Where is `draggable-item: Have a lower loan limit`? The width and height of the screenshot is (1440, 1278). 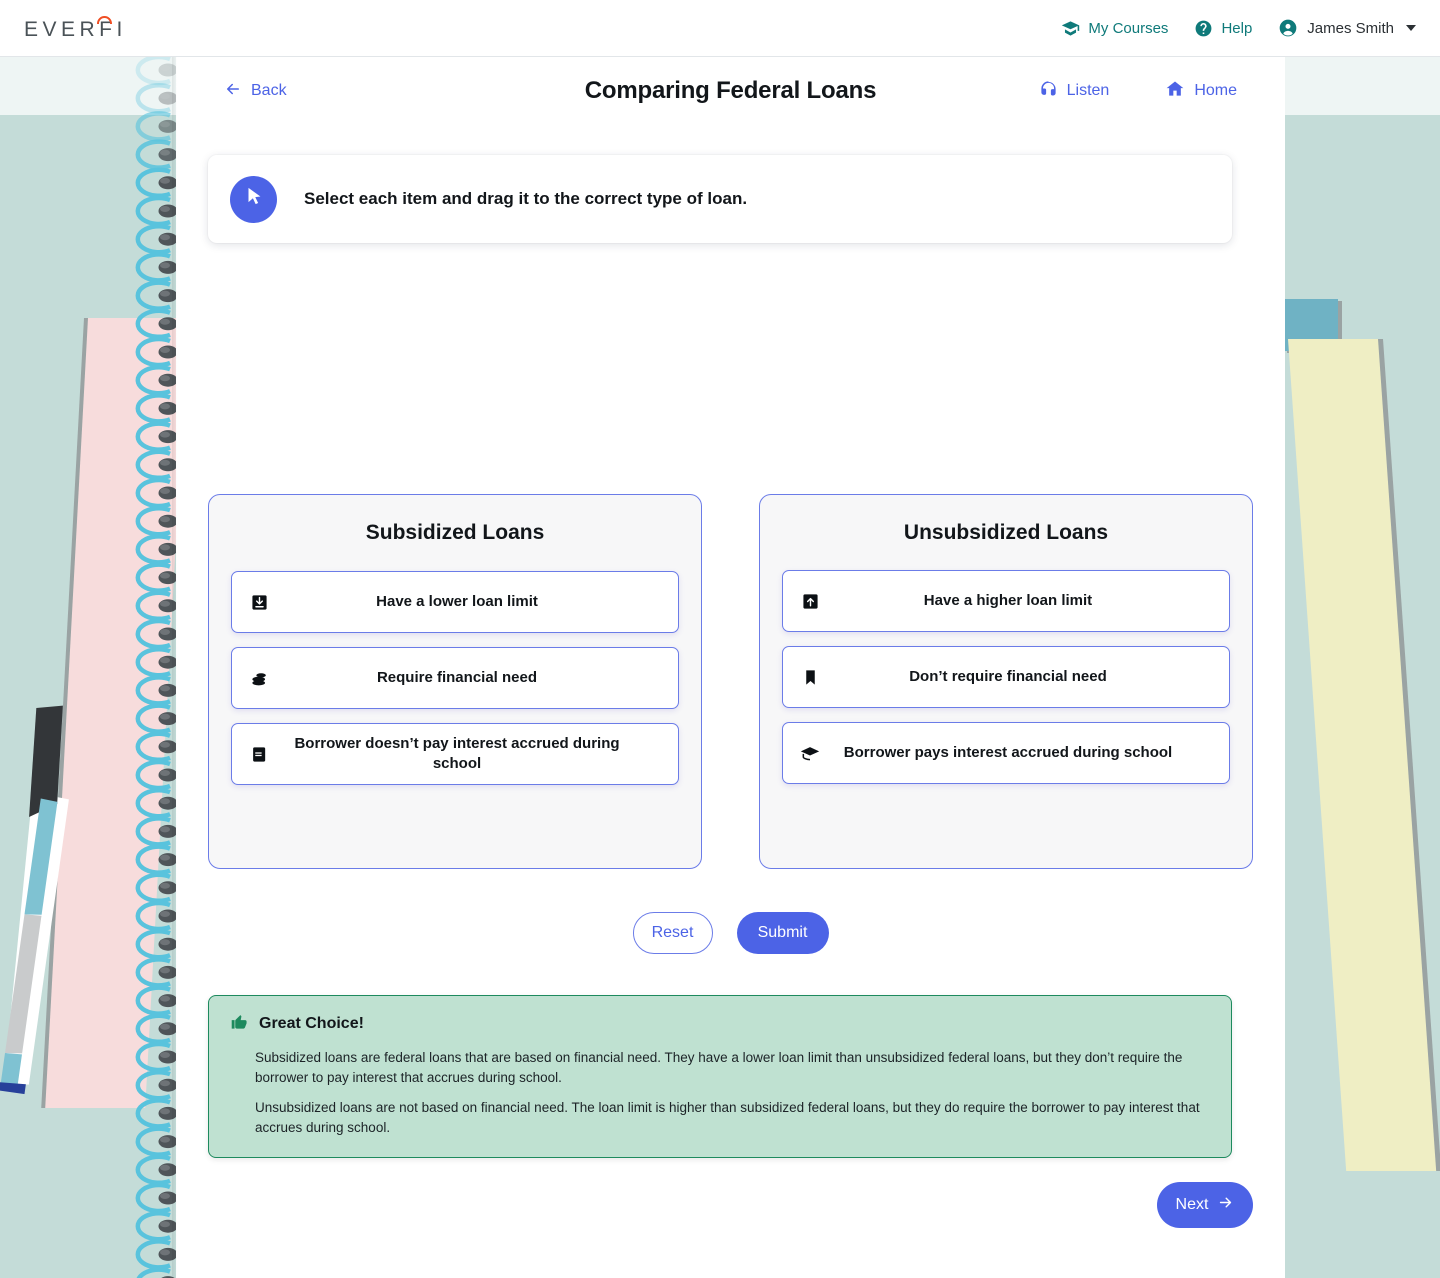
draggable-item: Have a lower loan limit is located at coordinates (455, 602).